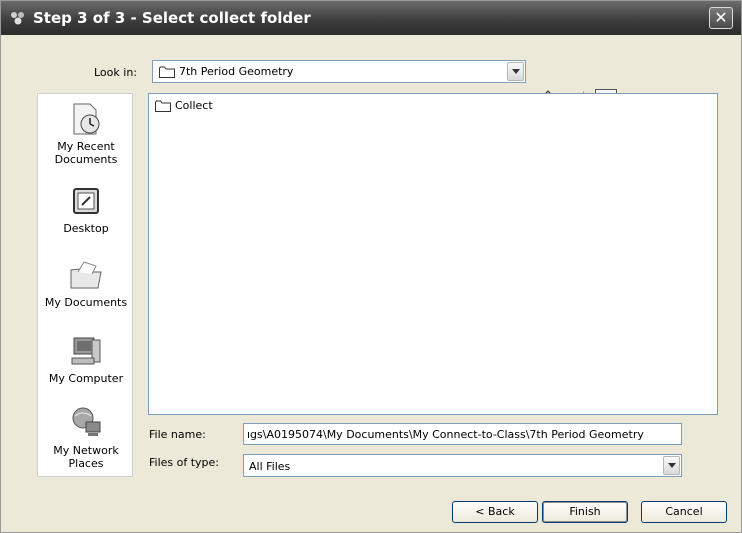  What do you see at coordinates (86, 421) in the screenshot?
I see `network-places-icon` at bounding box center [86, 421].